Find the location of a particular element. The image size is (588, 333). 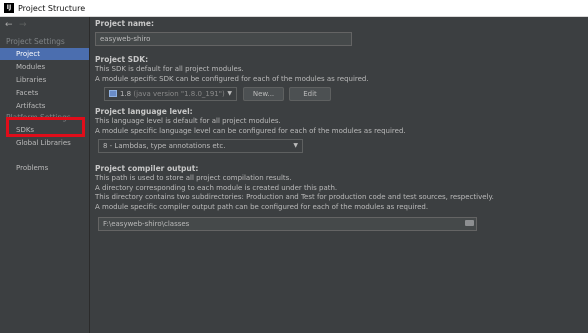

sdks-highlight-box is located at coordinates (45, 127).